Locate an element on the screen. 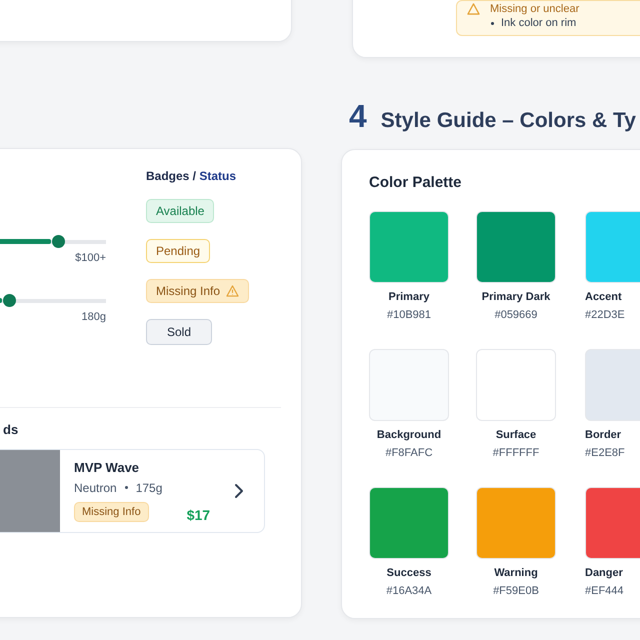 Image resolution: width=640 pixels, height=640 pixels. color-name: Danger is located at coordinates (604, 573).